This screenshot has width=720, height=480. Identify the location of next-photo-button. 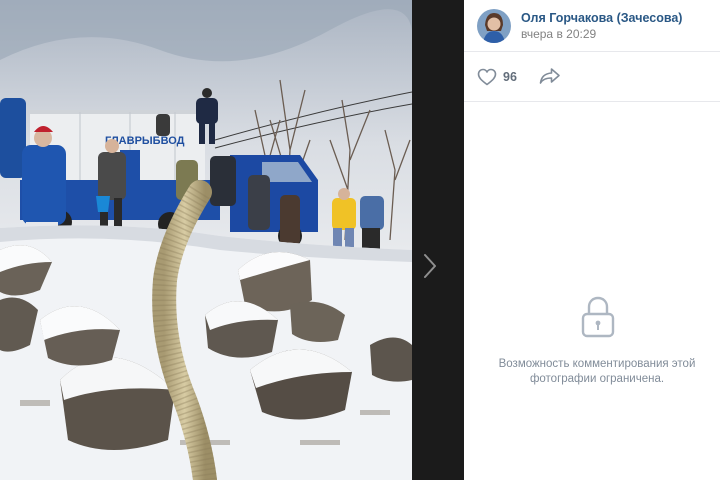
(430, 266).